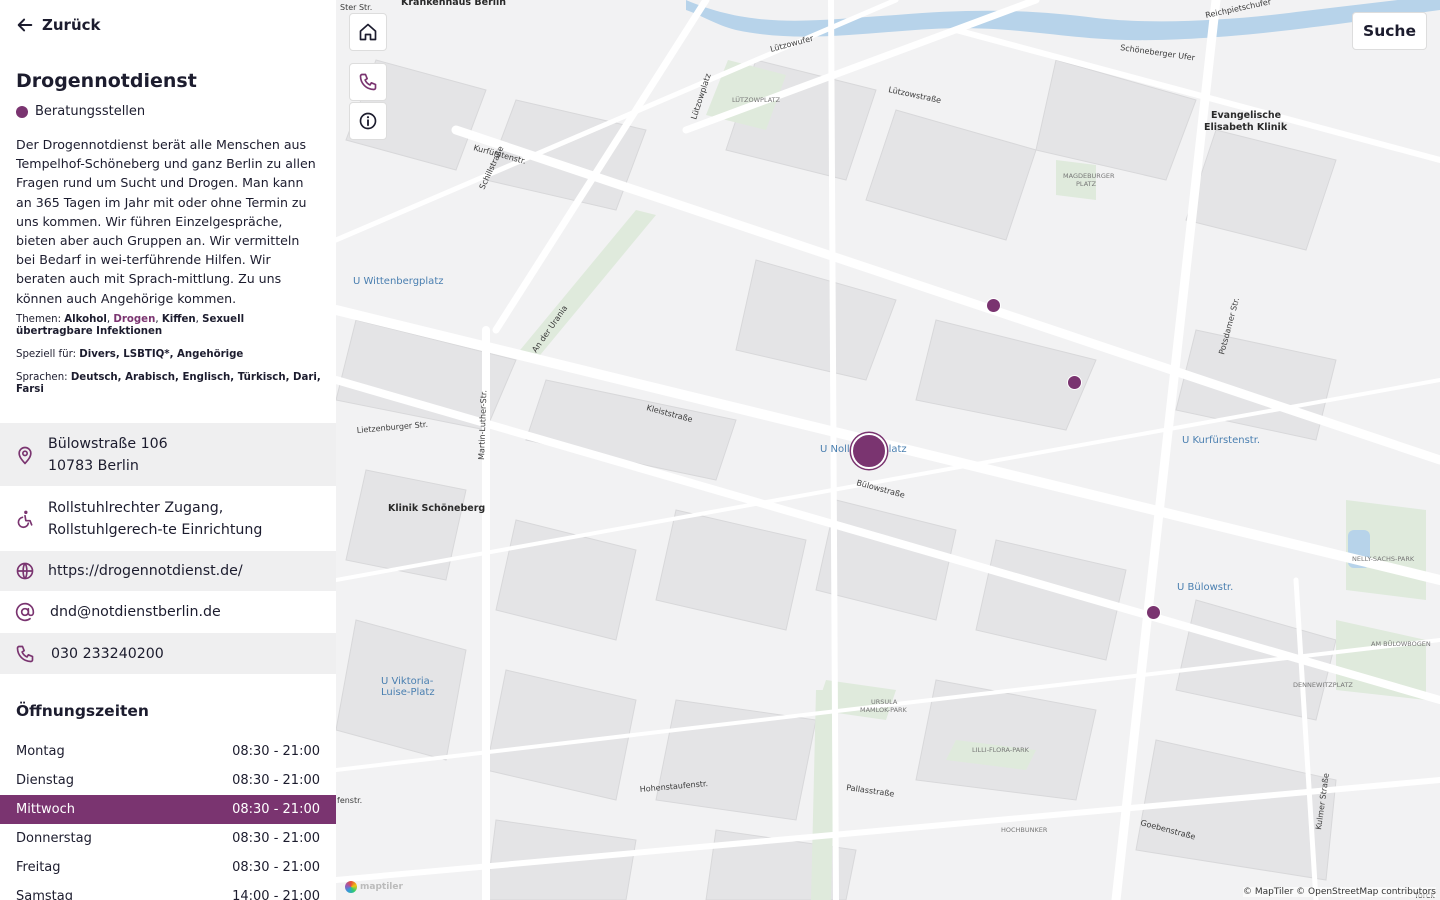 Image resolution: width=1440 pixels, height=900 pixels. I want to click on park-label: DENNEWITZPLATZ, so click(1323, 685).